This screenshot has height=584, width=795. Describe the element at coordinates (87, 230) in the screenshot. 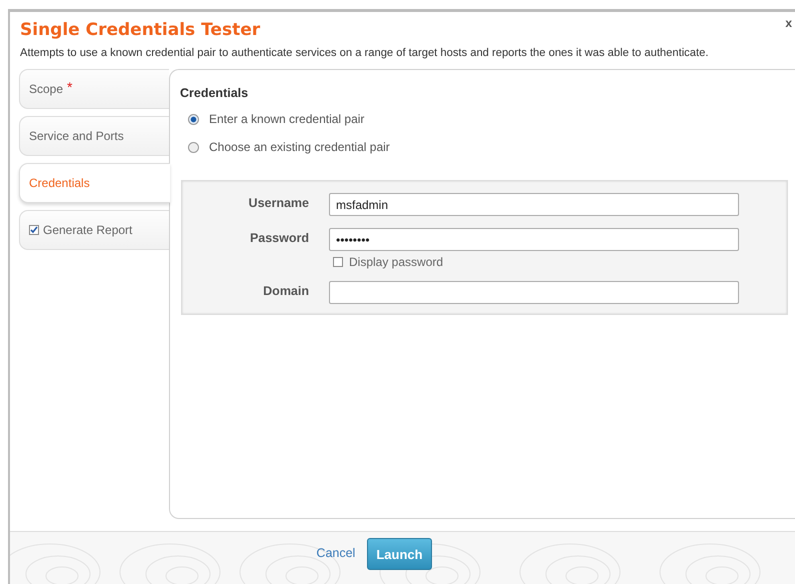

I see `tab-label: Generate Report` at that location.